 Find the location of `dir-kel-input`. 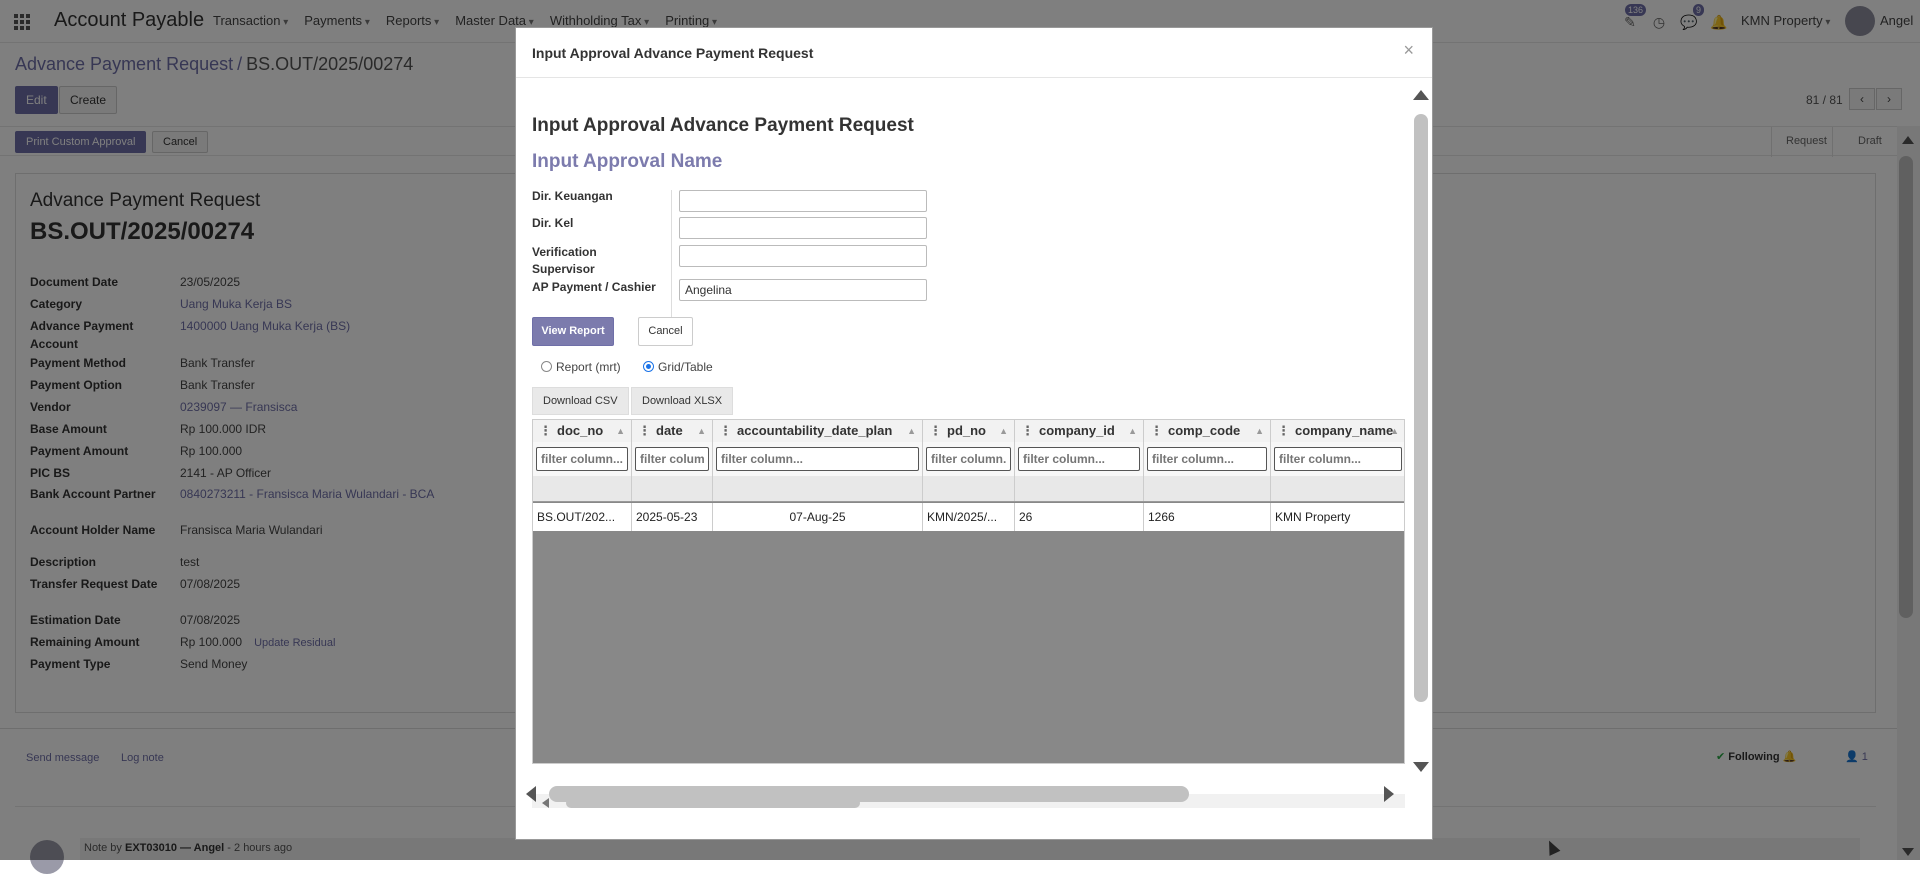

dir-kel-input is located at coordinates (803, 228).